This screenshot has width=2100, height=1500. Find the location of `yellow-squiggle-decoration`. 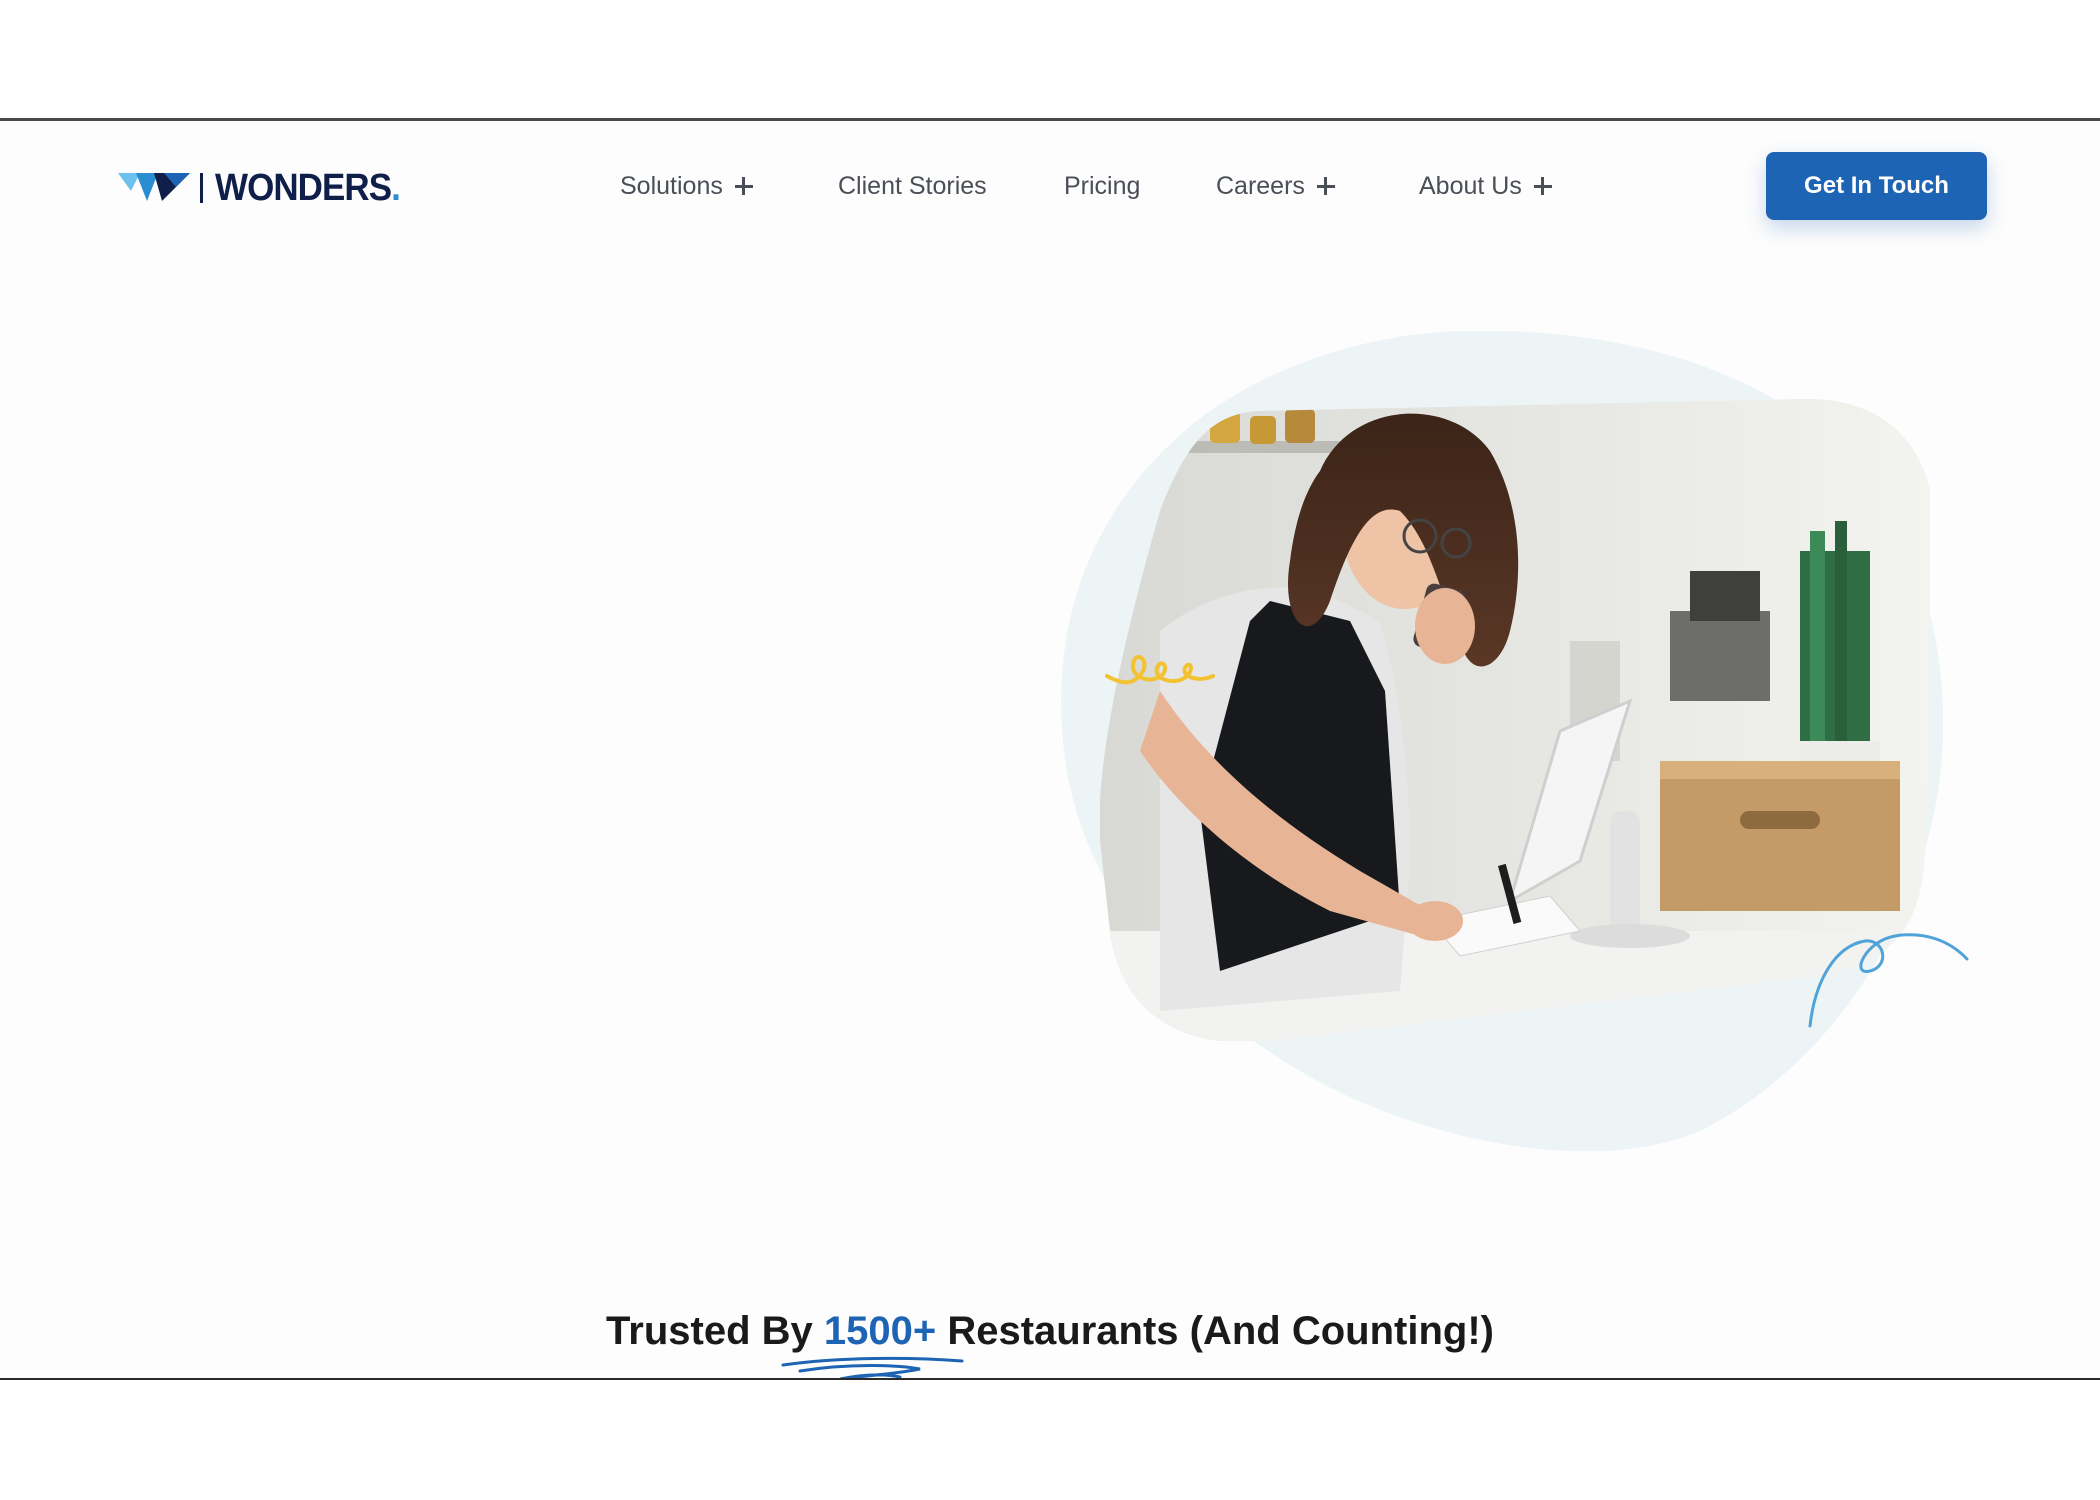

yellow-squiggle-decoration is located at coordinates (1160, 670).